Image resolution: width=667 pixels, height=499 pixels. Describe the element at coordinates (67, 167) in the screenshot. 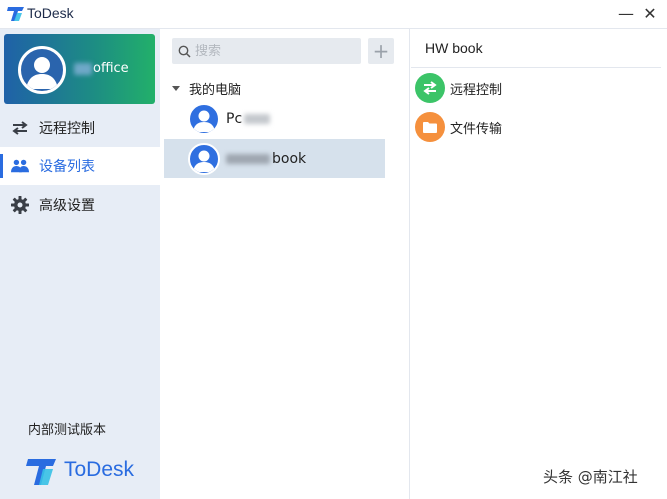

I see `sidebar-item-label: 设备列表` at that location.